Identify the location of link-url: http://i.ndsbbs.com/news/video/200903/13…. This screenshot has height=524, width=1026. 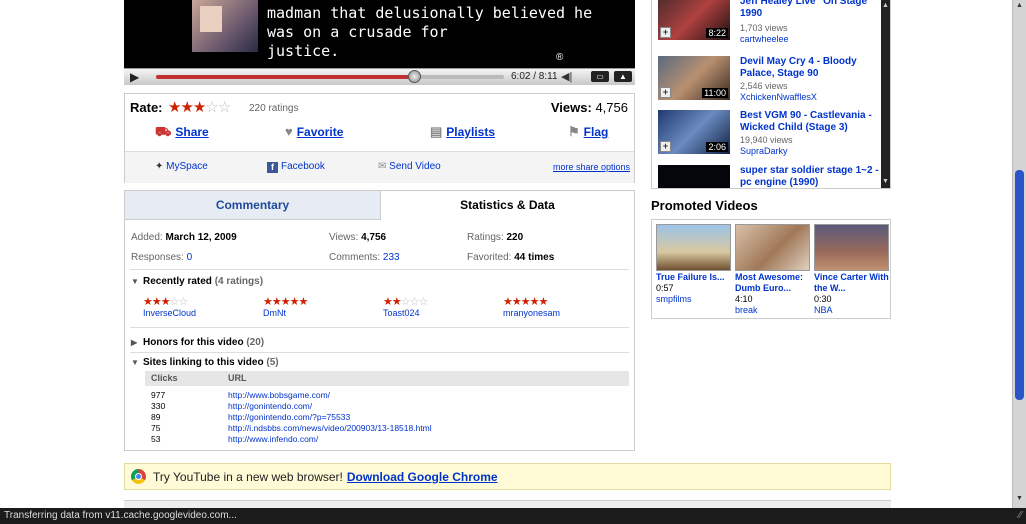
(330, 428).